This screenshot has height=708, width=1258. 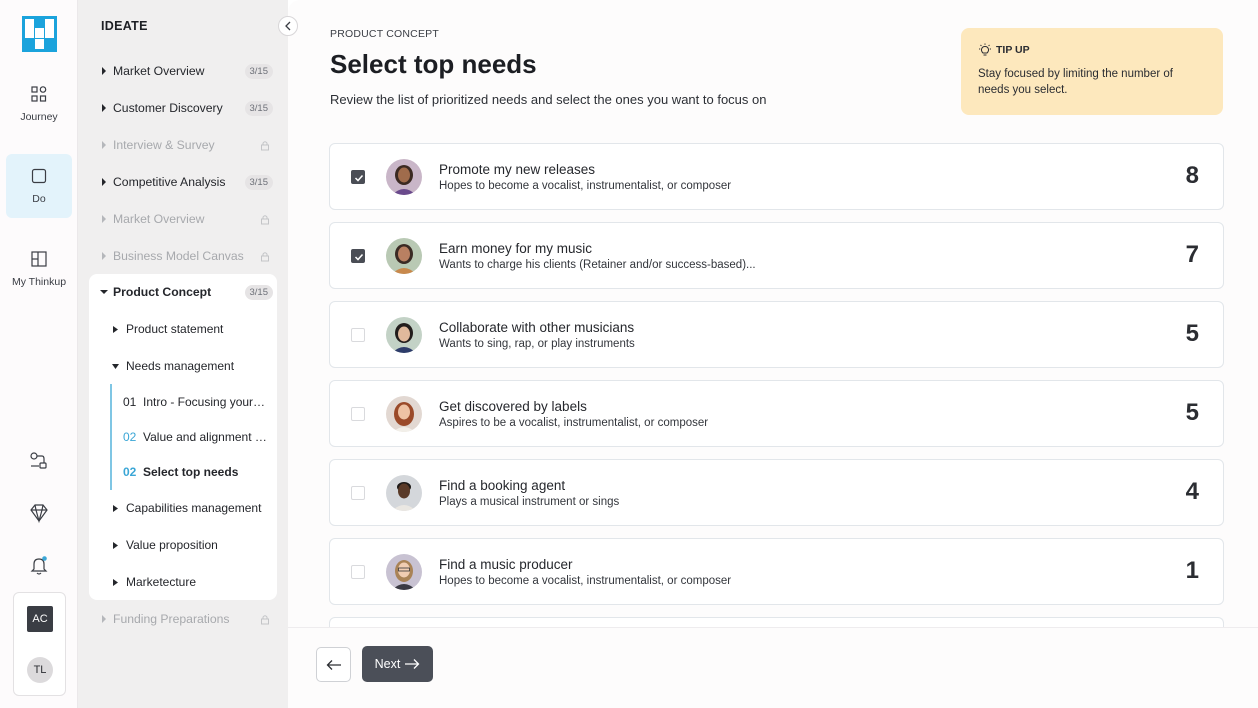 I want to click on flow-icon, so click(x=39, y=461).